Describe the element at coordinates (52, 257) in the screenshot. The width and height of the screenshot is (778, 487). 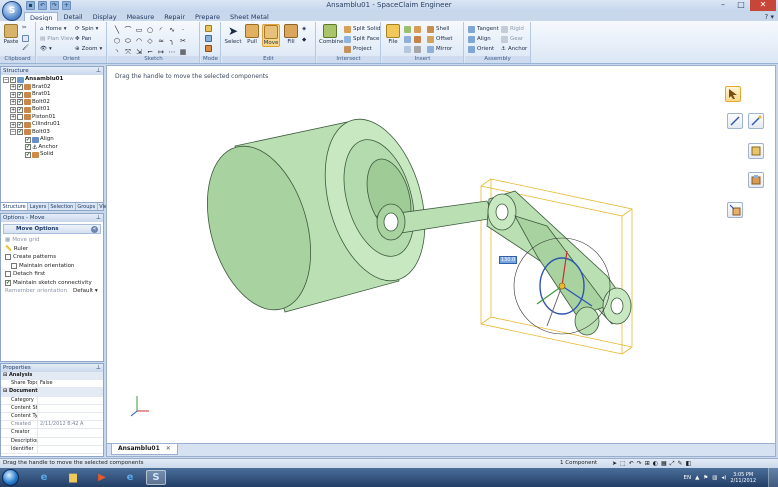
I see `create-patterns-option: Create patterns` at that location.